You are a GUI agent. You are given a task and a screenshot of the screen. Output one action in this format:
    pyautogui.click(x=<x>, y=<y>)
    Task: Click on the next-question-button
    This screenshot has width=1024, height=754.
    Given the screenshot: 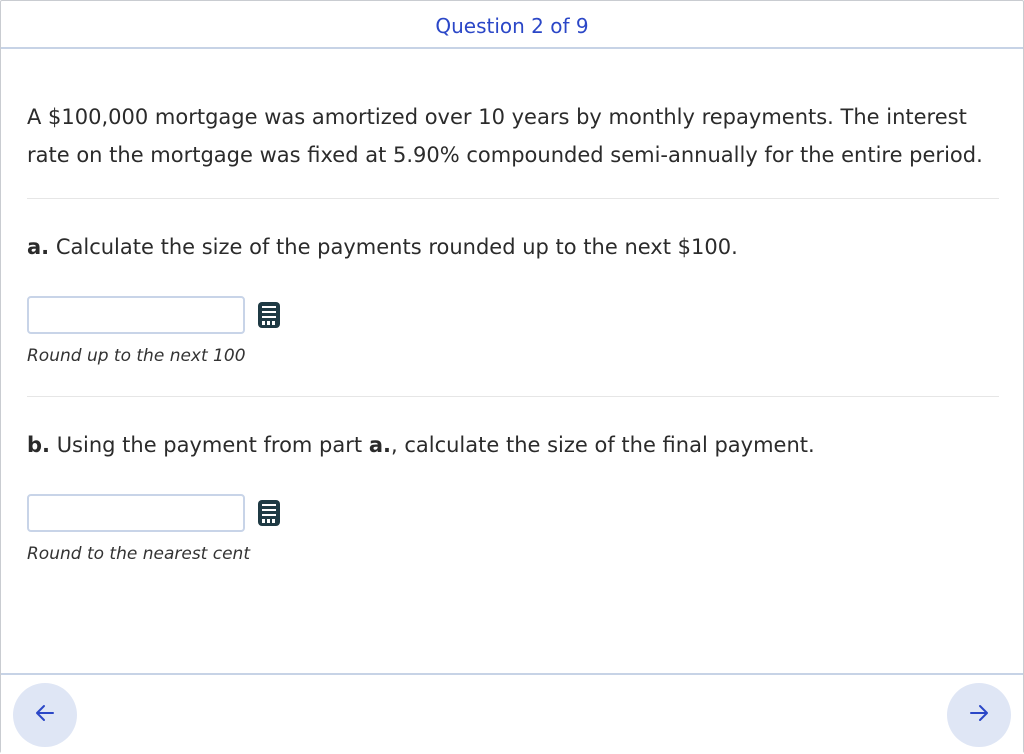 What is the action you would take?
    pyautogui.click(x=979, y=715)
    